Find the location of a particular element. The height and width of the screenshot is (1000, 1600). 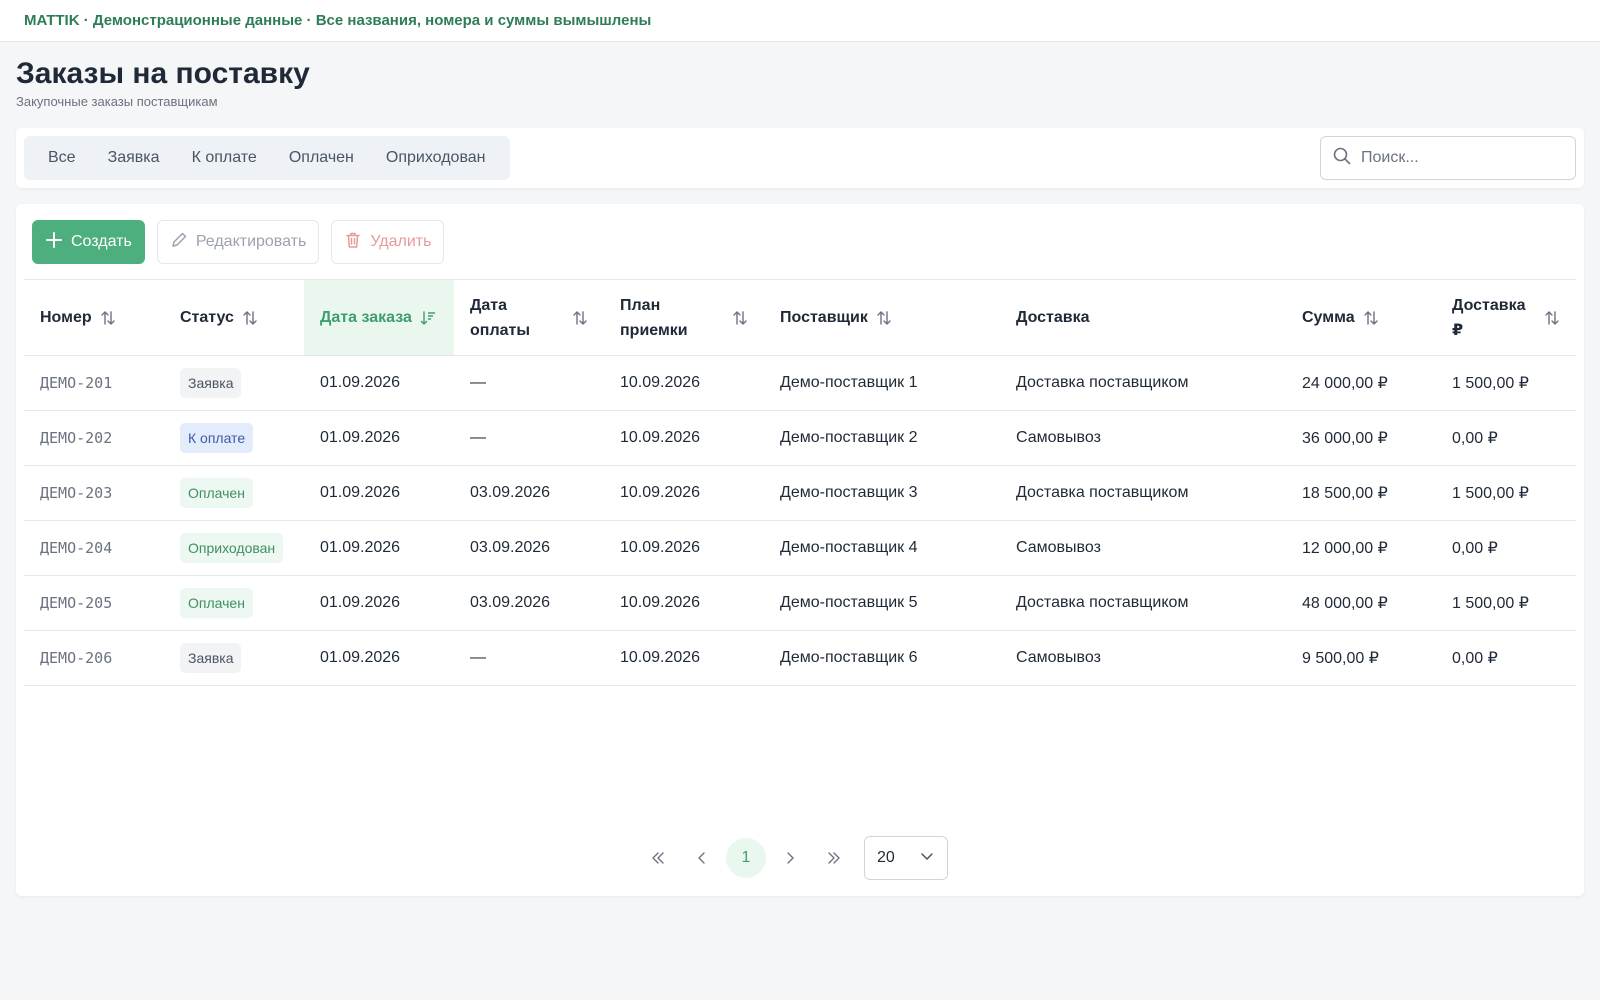

order-number: ДЕМО-205 is located at coordinates (94, 603).